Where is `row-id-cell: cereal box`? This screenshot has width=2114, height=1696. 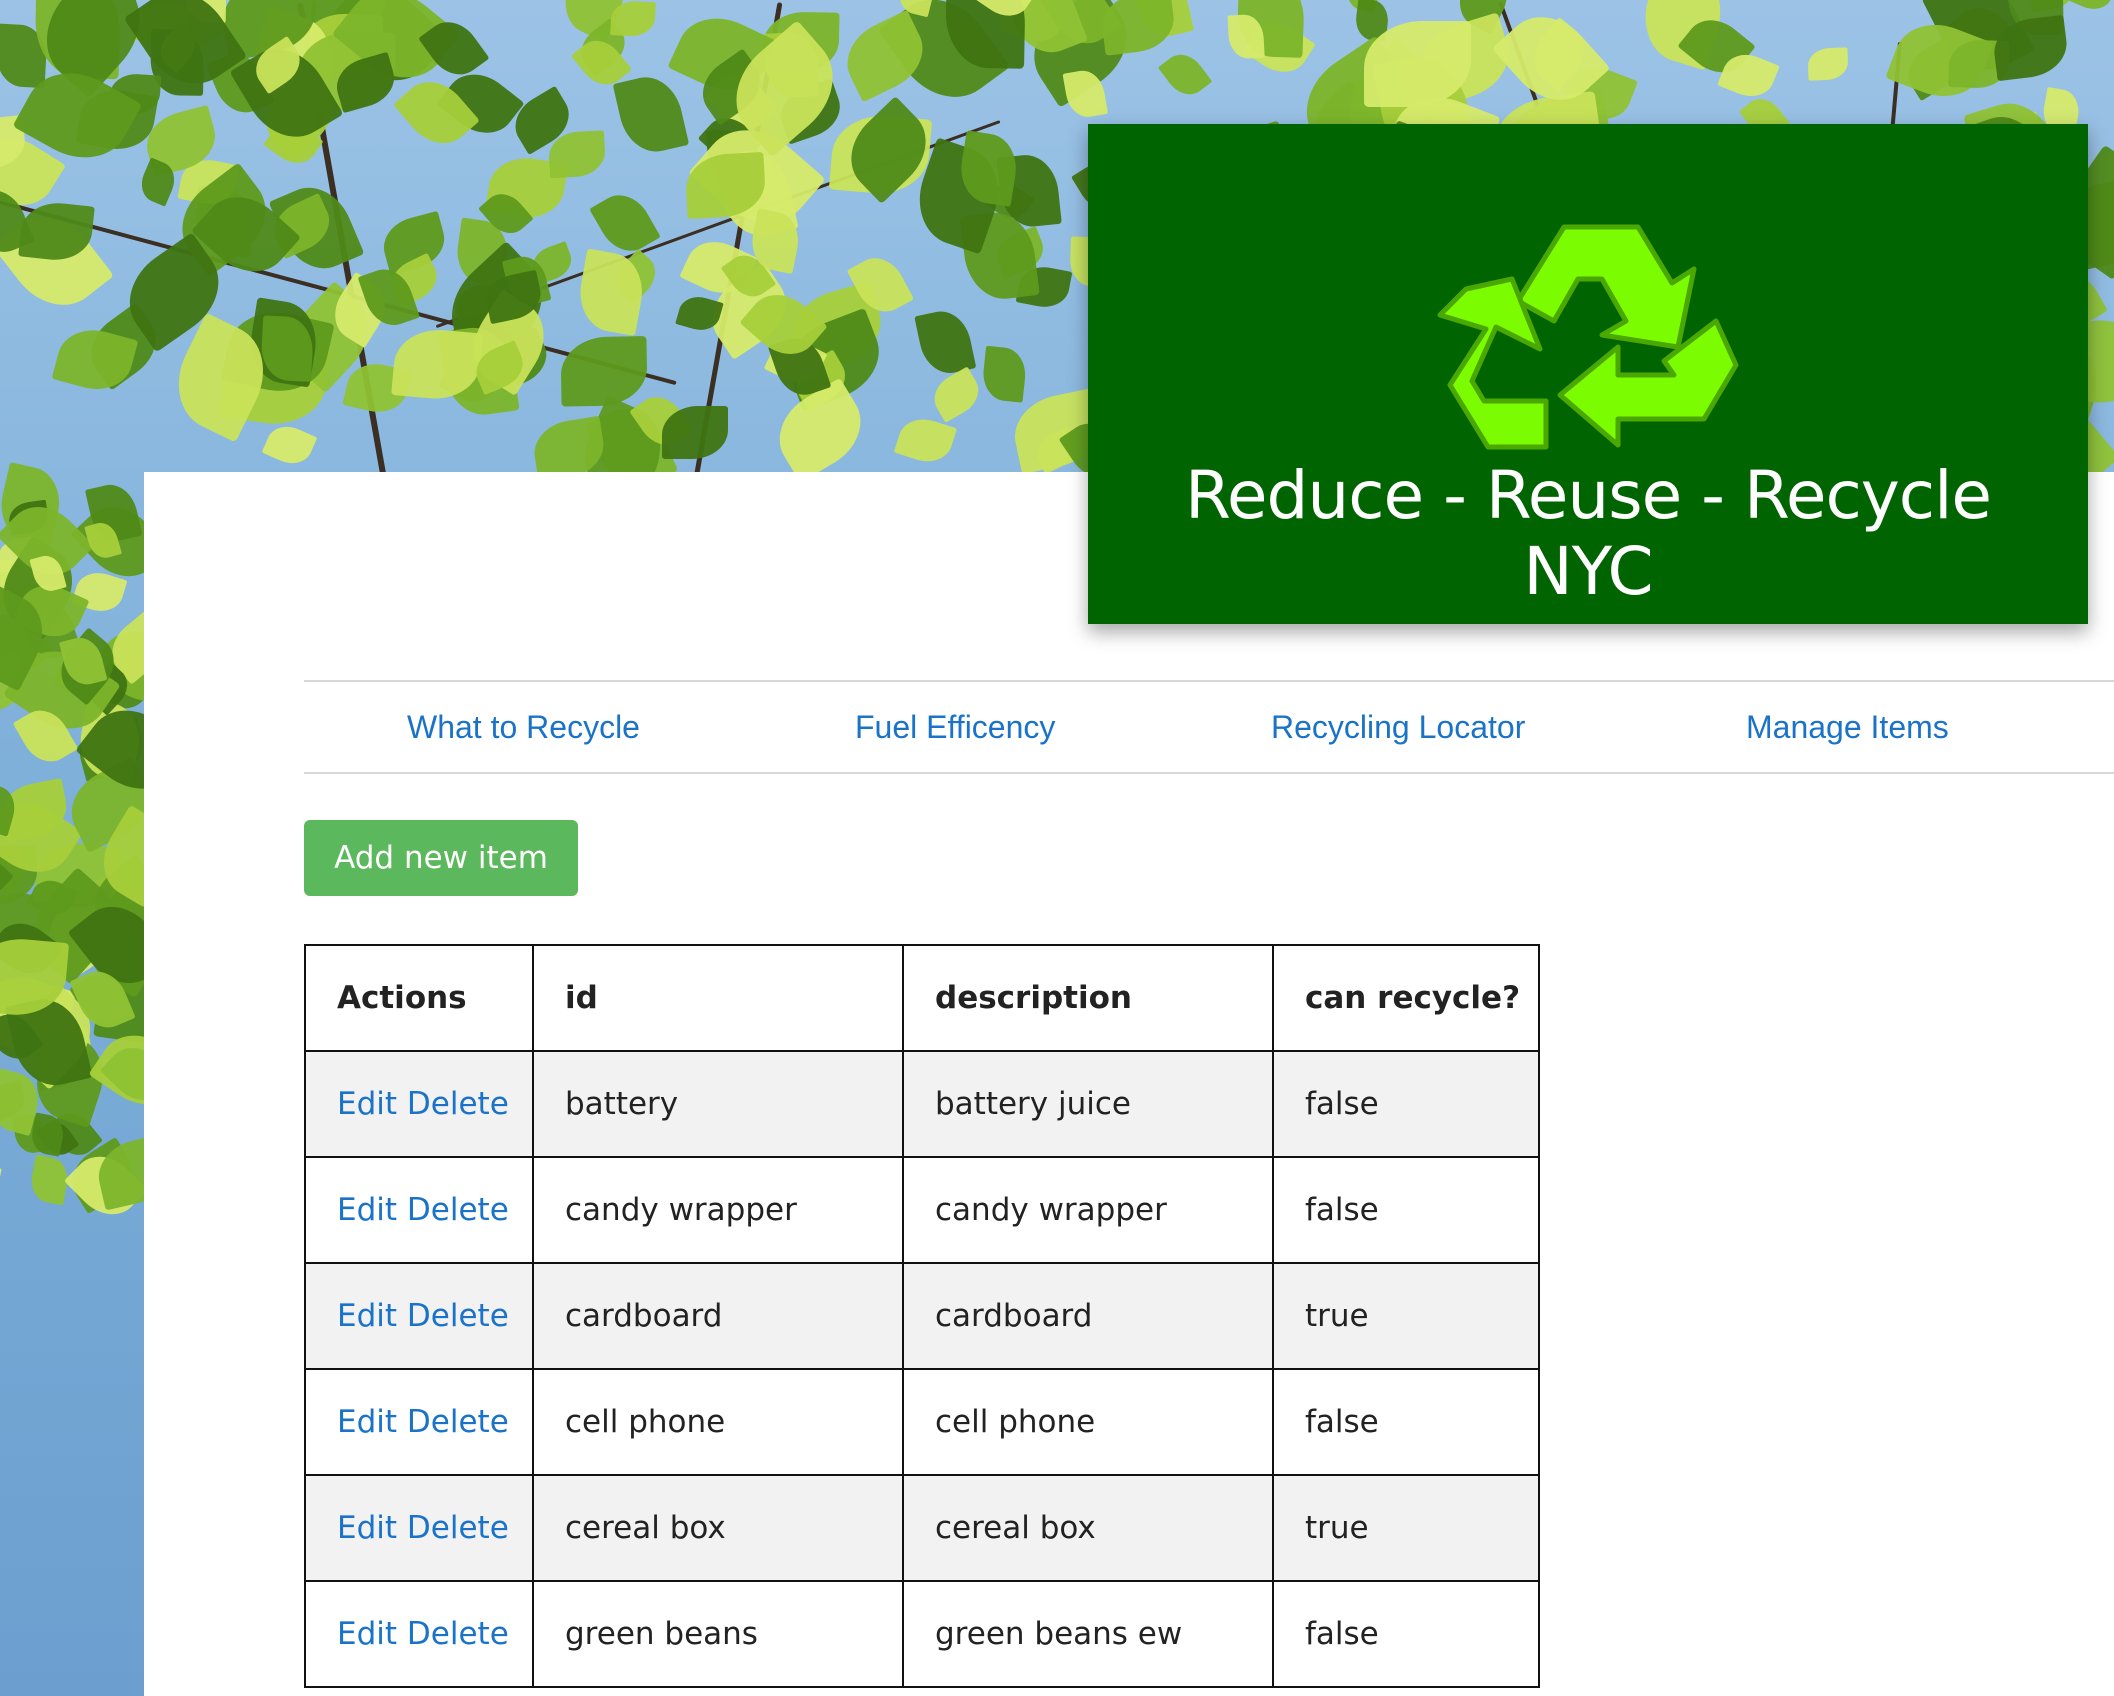
row-id-cell: cereal box is located at coordinates (718, 1528).